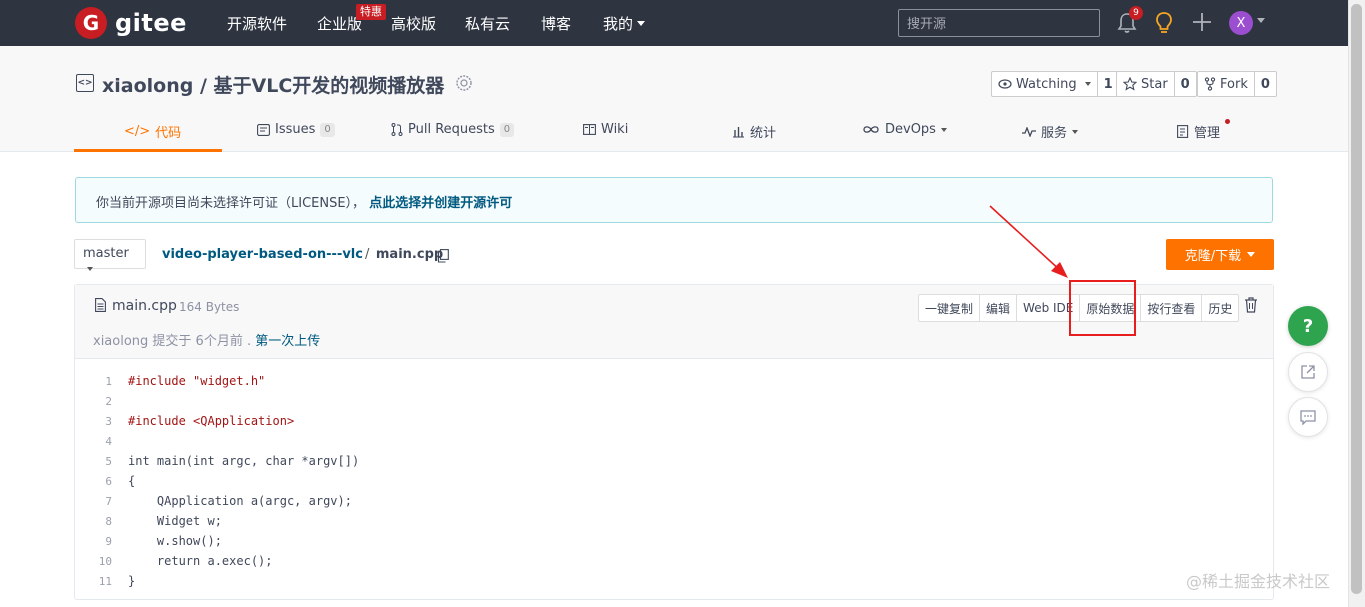 This screenshot has width=1365, height=607. I want to click on branch-select: master, so click(110, 255).